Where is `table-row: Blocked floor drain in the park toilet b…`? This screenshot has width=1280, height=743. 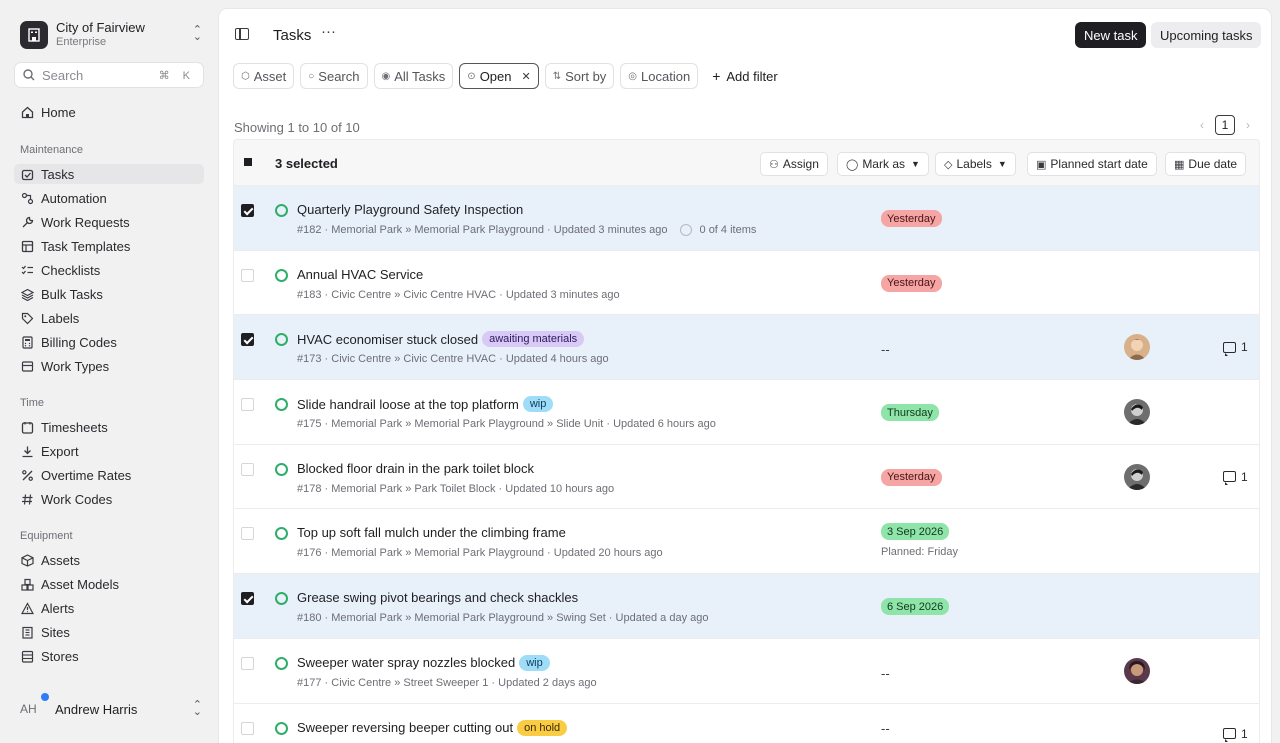
table-row: Blocked floor drain in the park toilet b… is located at coordinates (746, 477).